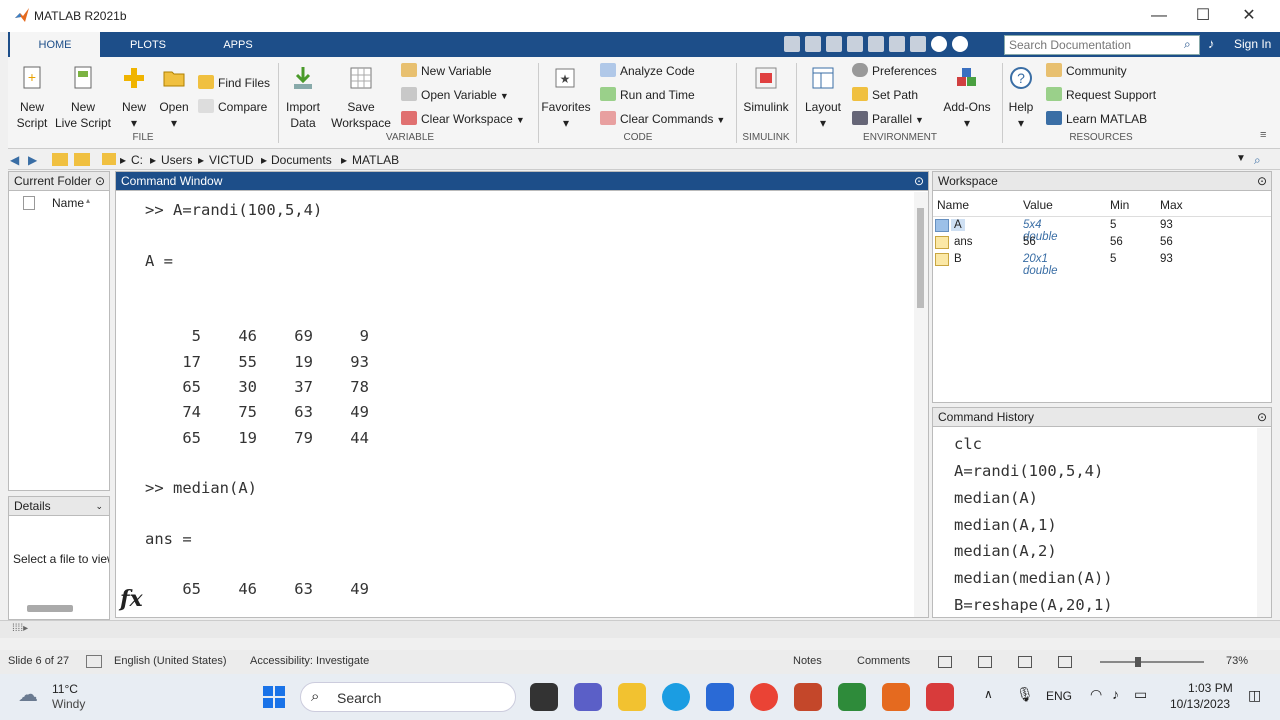 The height and width of the screenshot is (720, 1280). I want to click on save-workspace-button: Save Workspace, so click(361, 98).